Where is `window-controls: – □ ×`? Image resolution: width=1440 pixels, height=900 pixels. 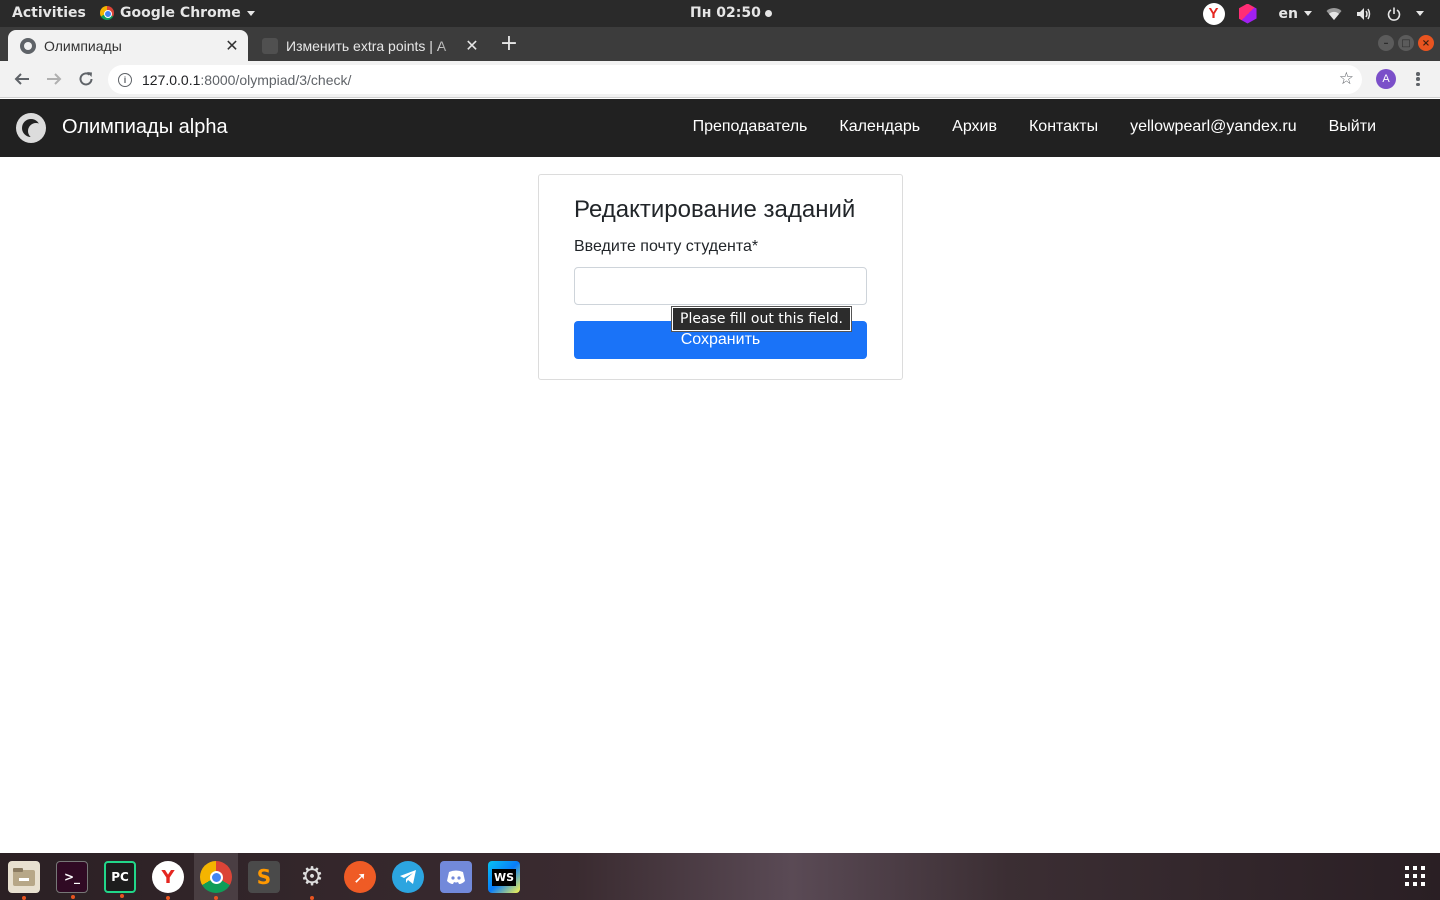
window-controls: – □ × is located at coordinates (1406, 43).